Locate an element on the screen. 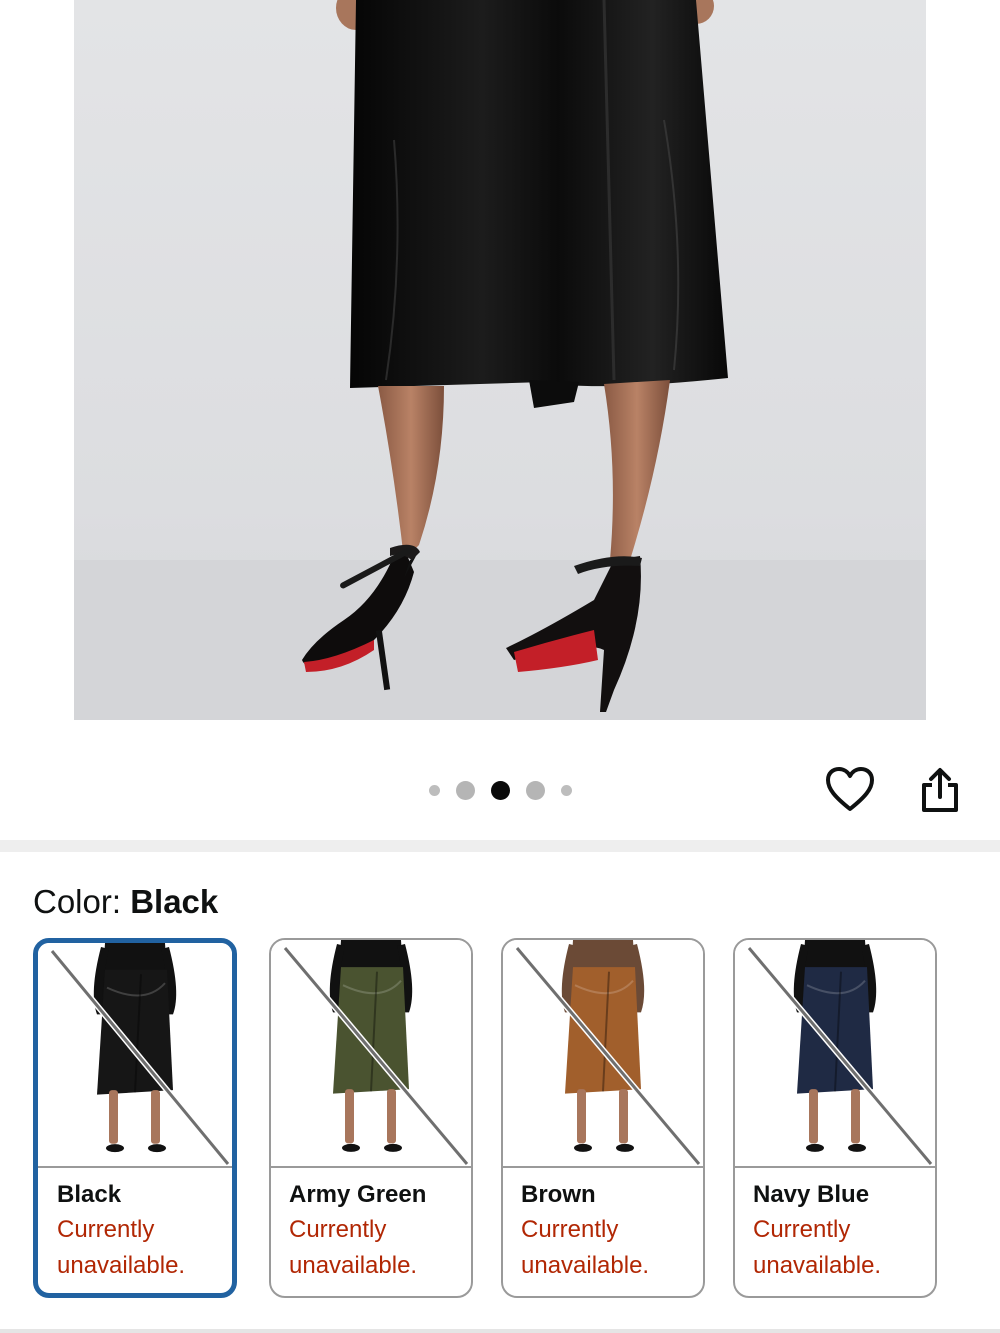 This screenshot has width=1000, height=1333. color-swatch-black: Black Currently unavailable. is located at coordinates (135, 1118).